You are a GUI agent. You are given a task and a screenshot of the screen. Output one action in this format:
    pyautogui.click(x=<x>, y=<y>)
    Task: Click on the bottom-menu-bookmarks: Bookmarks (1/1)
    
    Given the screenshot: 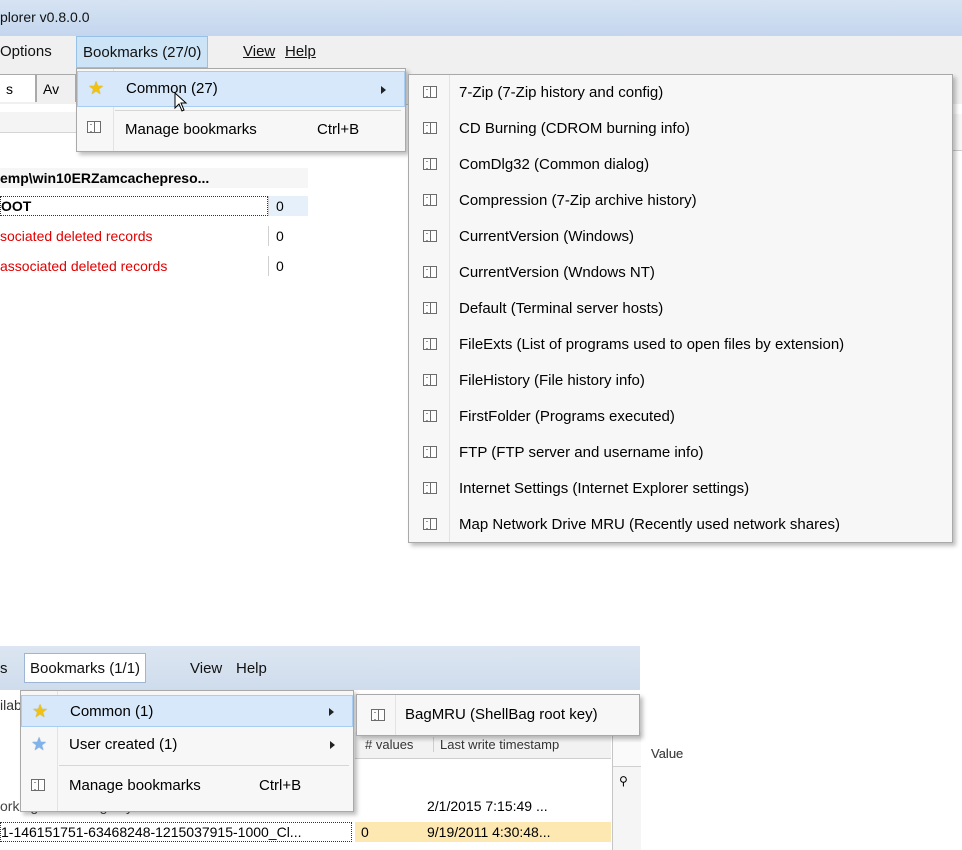 What is the action you would take?
    pyautogui.click(x=85, y=668)
    